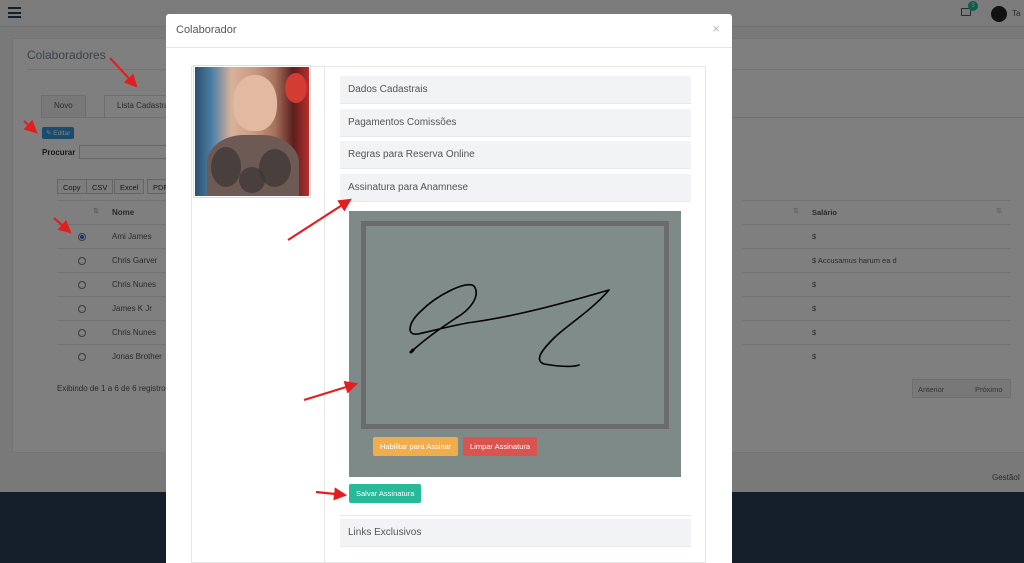  Describe the element at coordinates (206, 30) in the screenshot. I see `modal-title: Colaborador` at that location.